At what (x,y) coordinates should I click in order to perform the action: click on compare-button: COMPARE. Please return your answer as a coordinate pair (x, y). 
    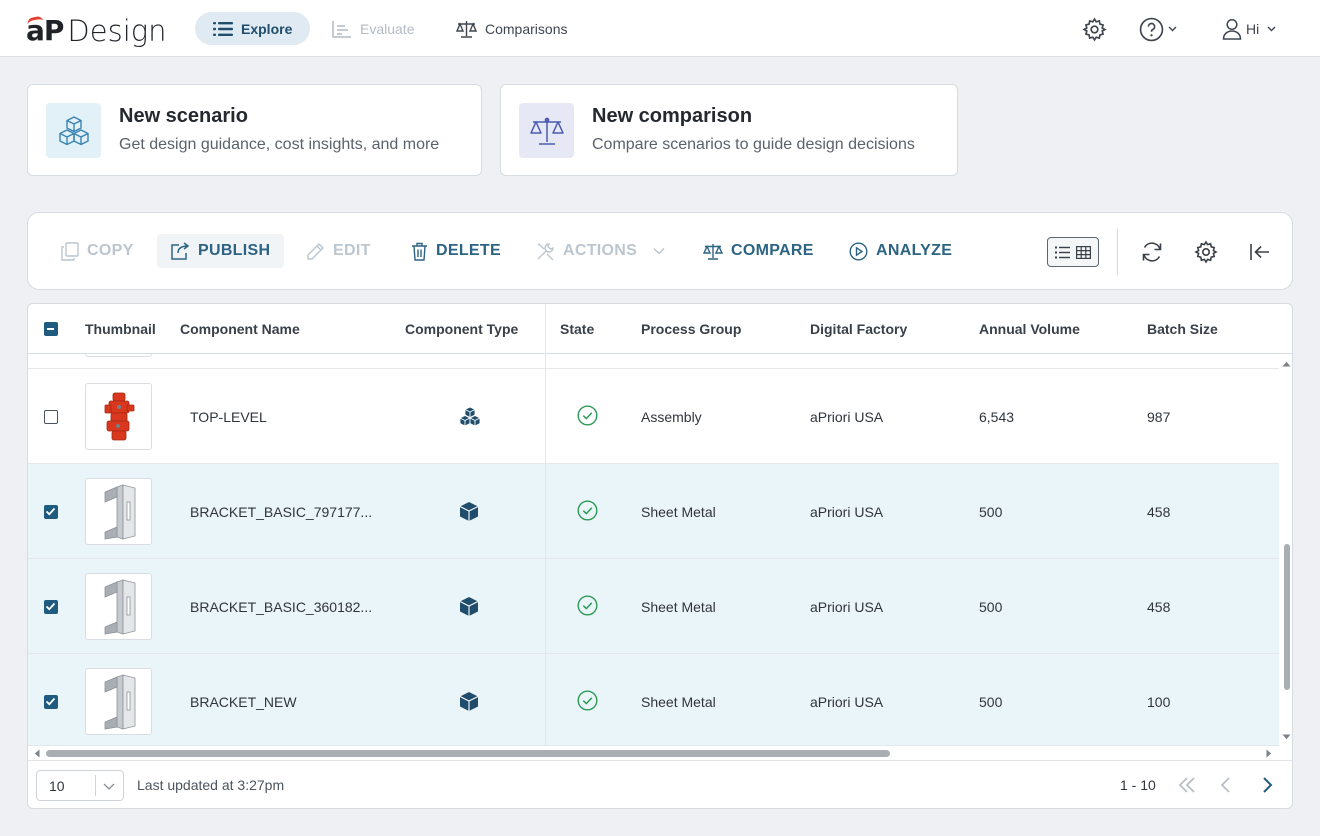
    Looking at the image, I should click on (758, 251).